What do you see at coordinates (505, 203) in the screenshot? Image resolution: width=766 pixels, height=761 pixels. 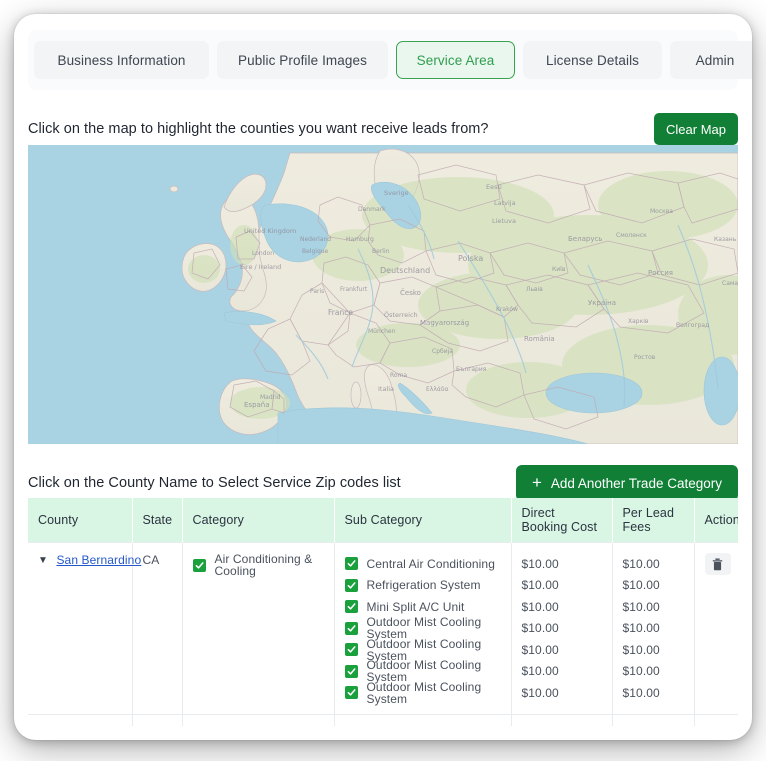 I see `svg-text: Latvija` at bounding box center [505, 203].